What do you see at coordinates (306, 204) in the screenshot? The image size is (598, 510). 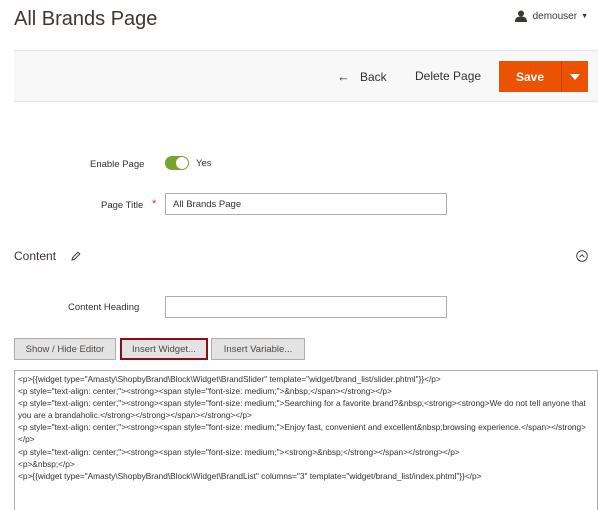 I see `page-title-input` at bounding box center [306, 204].